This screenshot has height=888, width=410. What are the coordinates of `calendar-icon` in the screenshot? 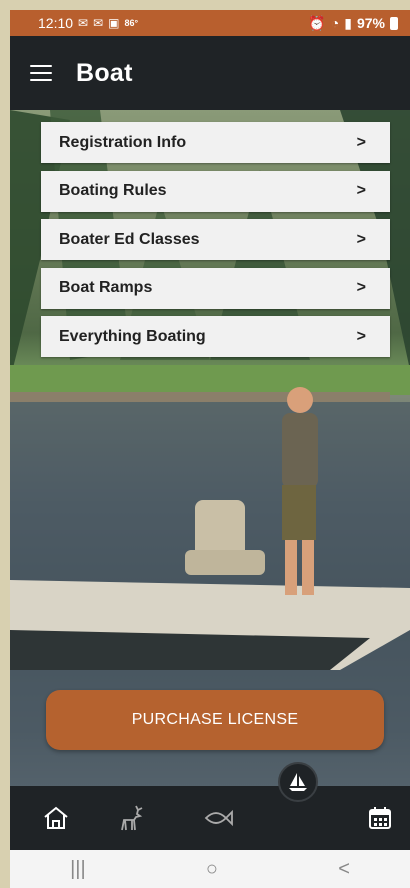 It's located at (380, 818).